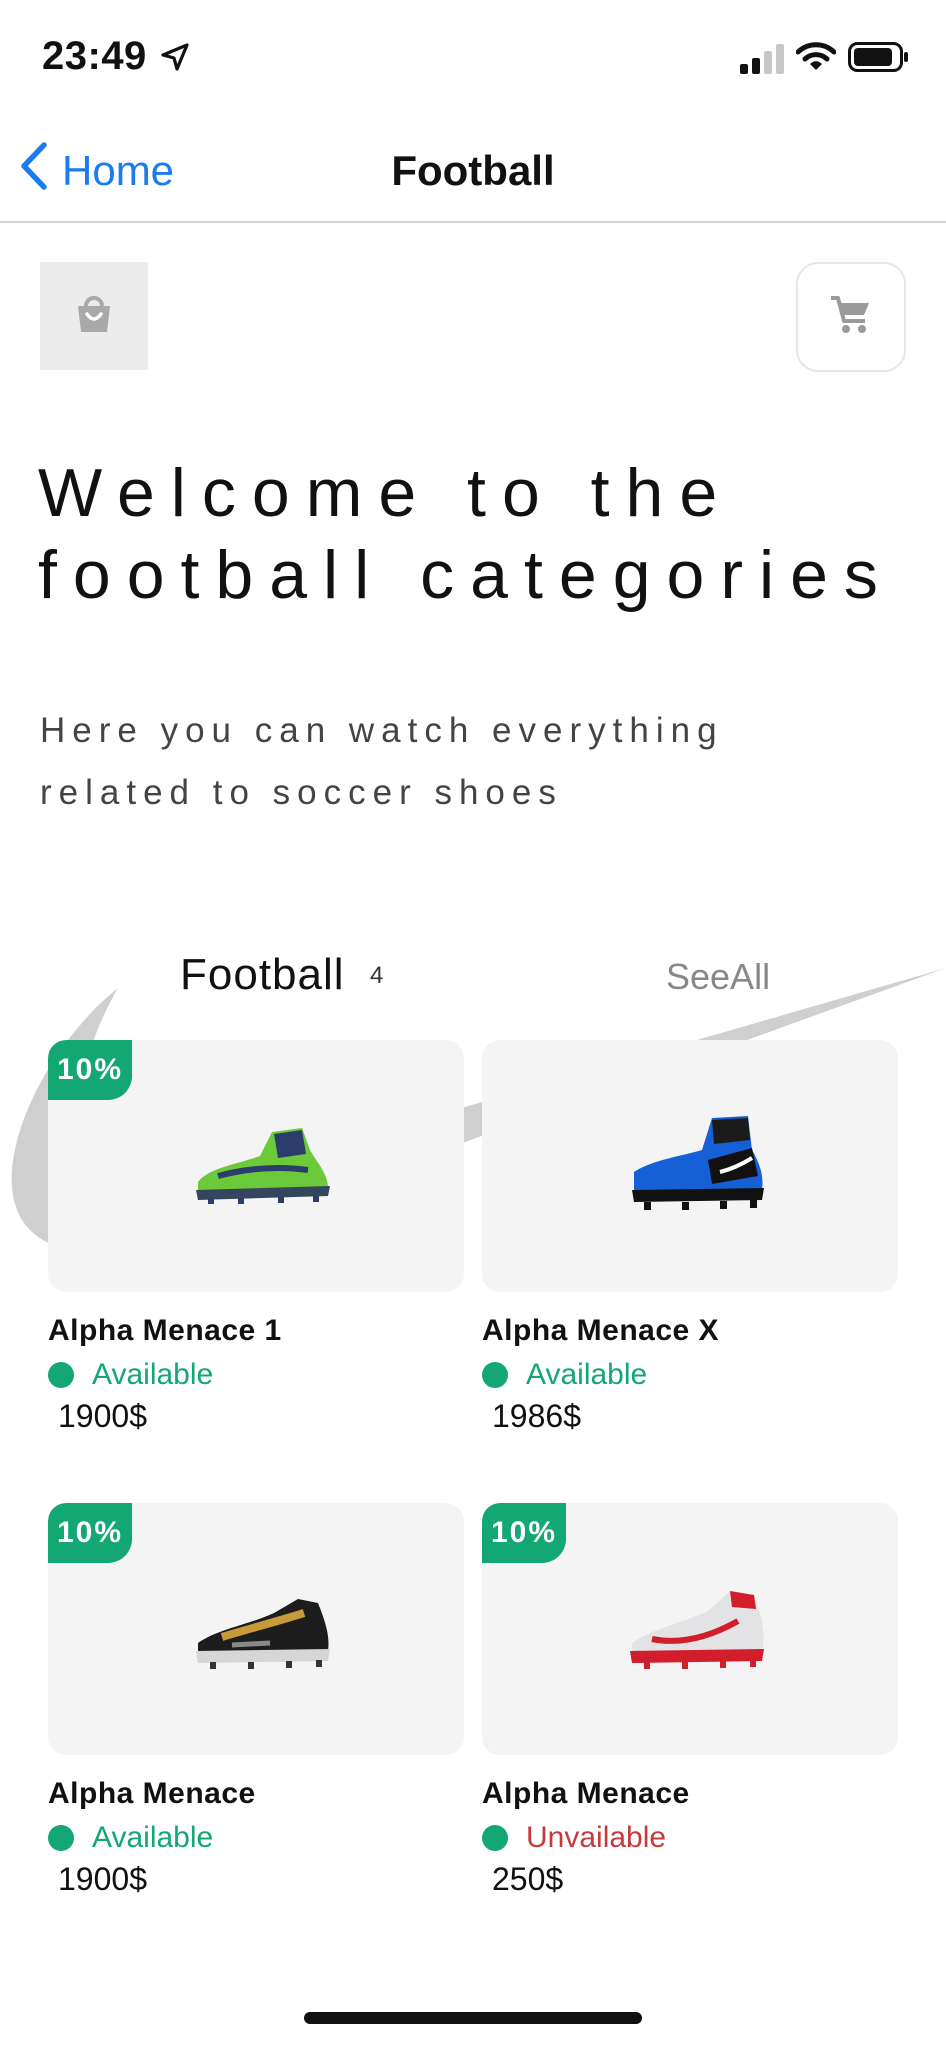  I want to click on navigation-bar: Home Football, so click(473, 171).